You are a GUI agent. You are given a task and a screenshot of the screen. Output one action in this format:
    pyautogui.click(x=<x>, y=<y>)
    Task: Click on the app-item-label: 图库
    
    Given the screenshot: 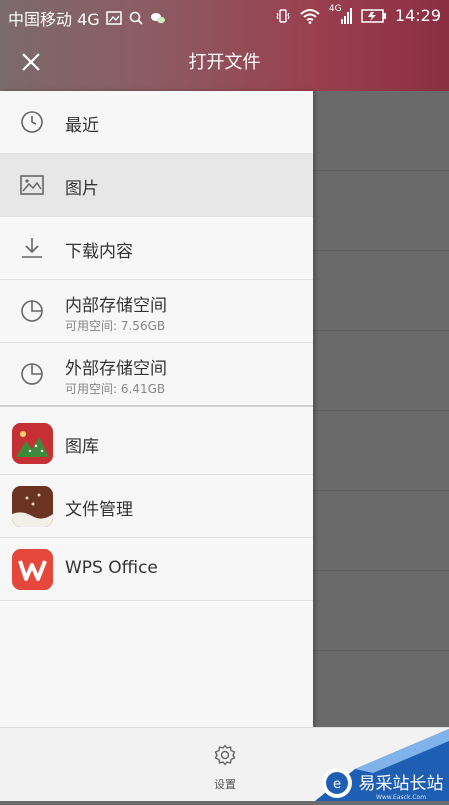 What is the action you would take?
    pyautogui.click(x=82, y=447)
    